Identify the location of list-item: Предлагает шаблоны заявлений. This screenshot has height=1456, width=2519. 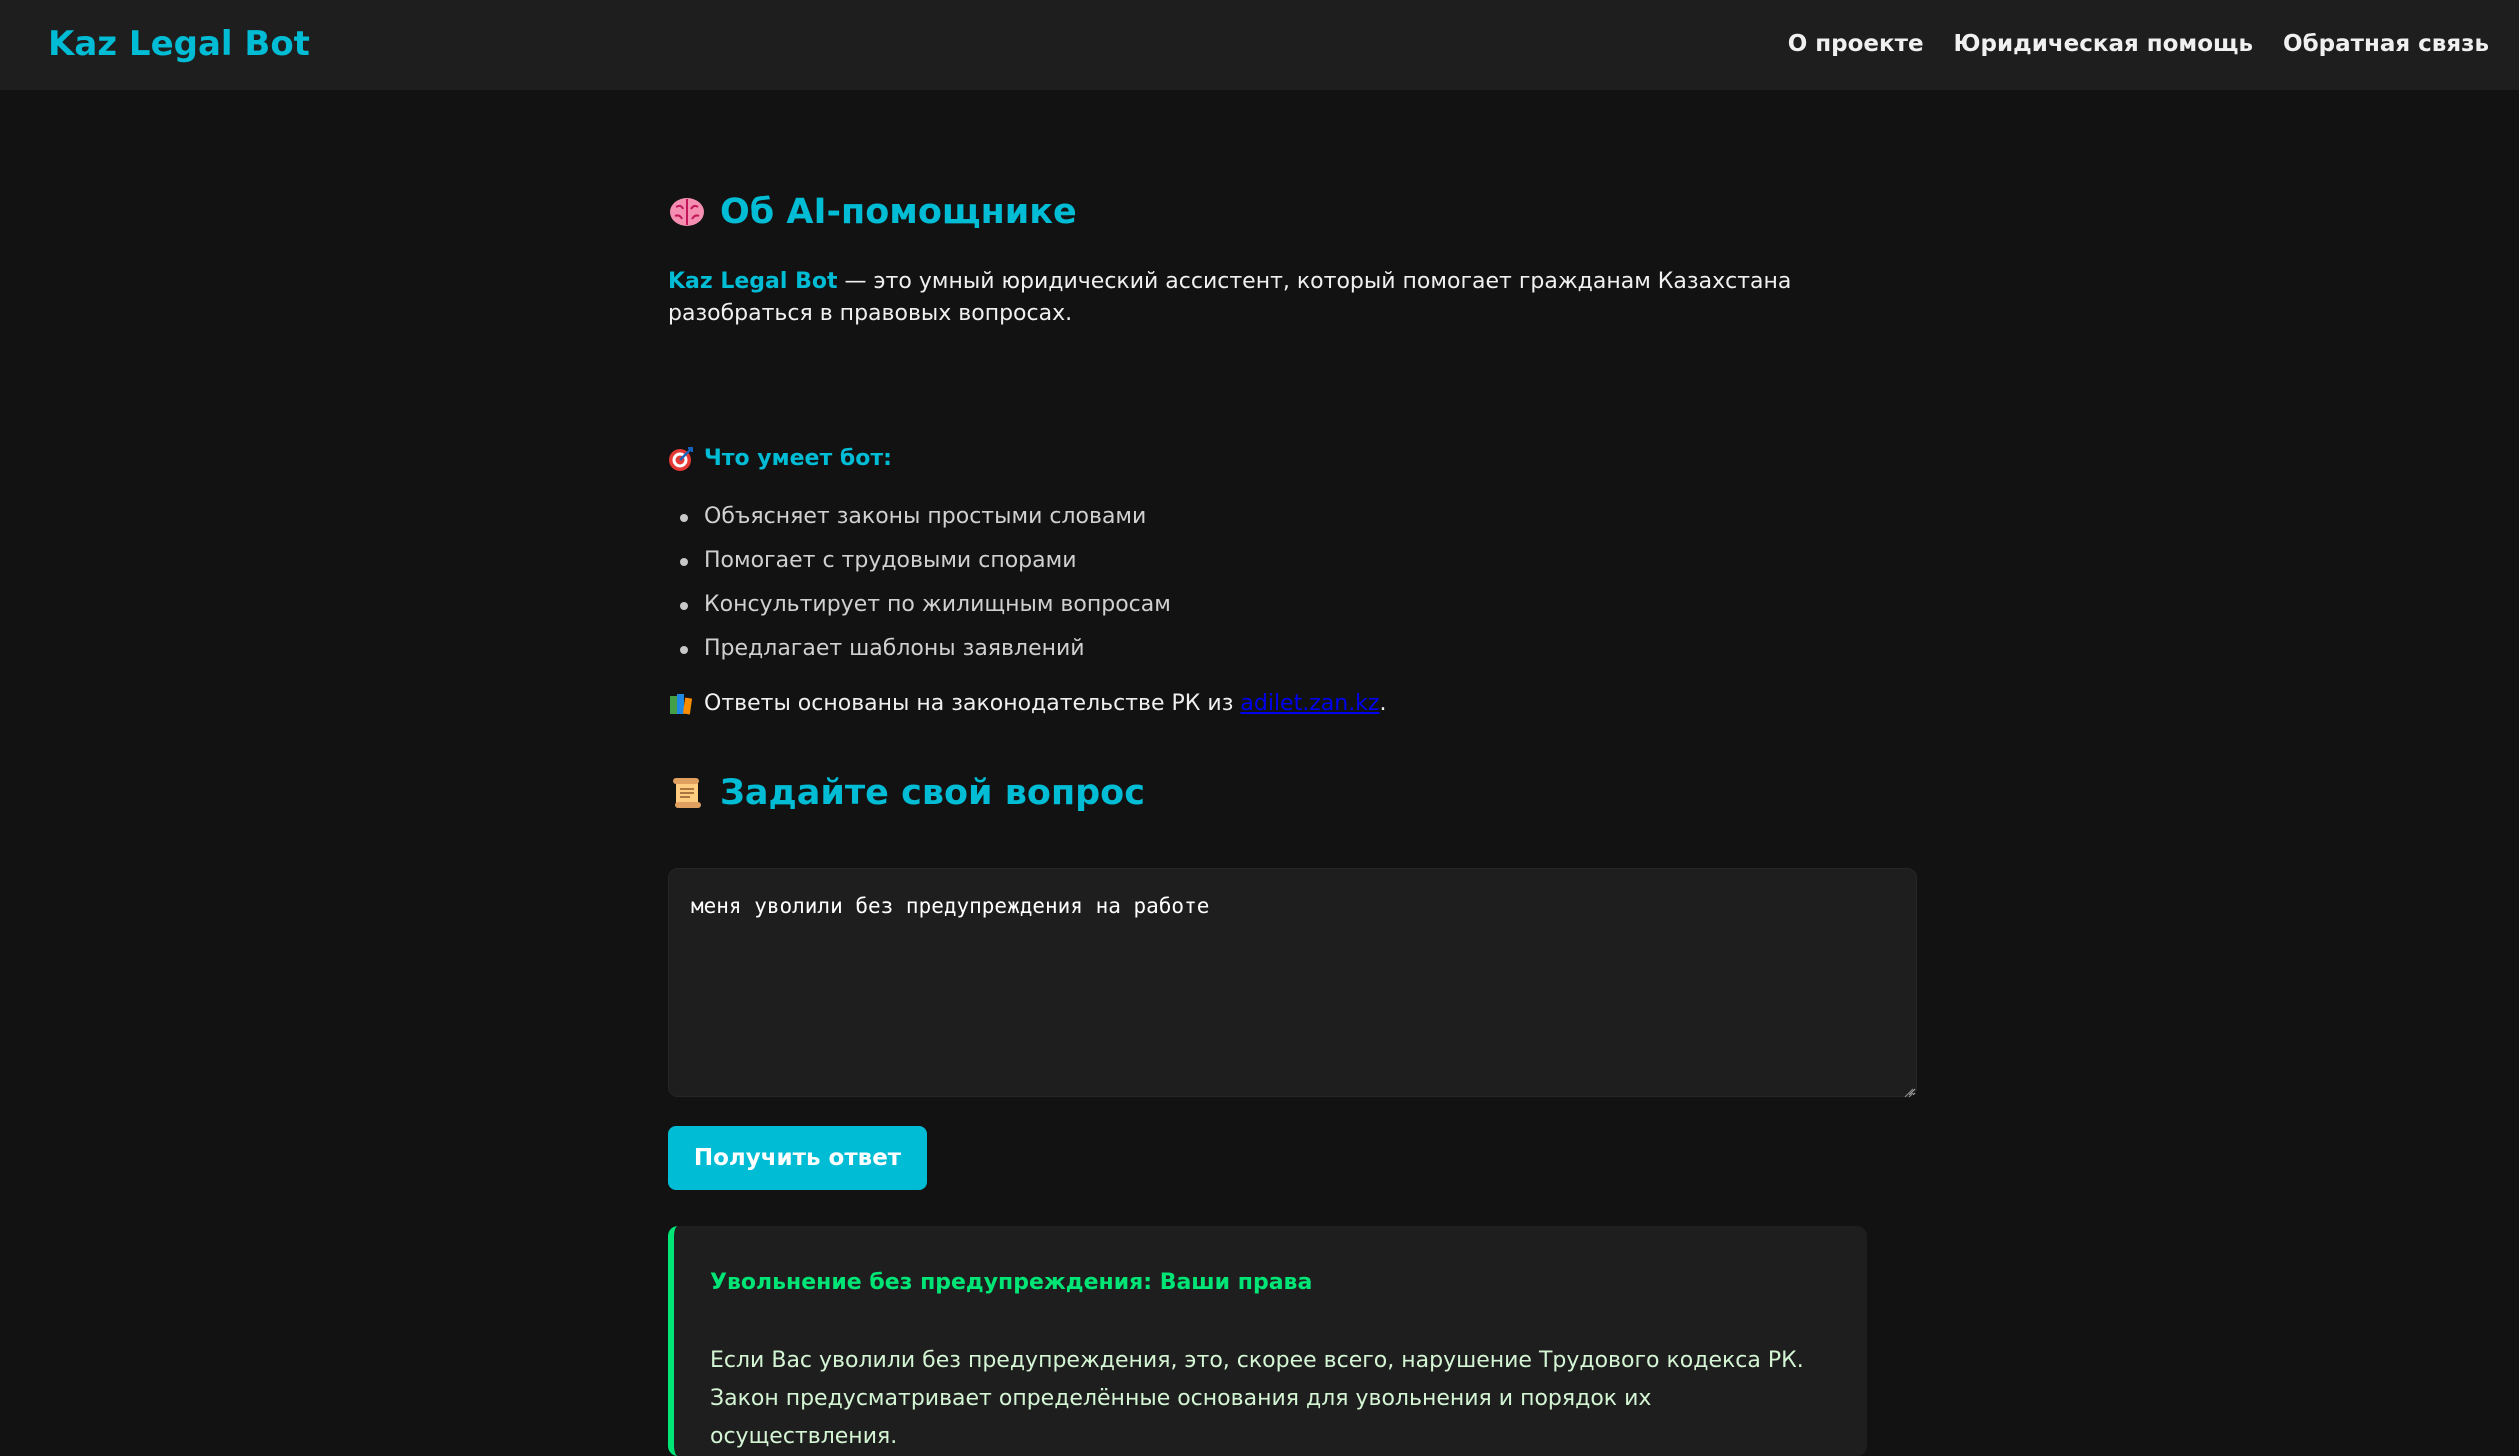
(919, 649).